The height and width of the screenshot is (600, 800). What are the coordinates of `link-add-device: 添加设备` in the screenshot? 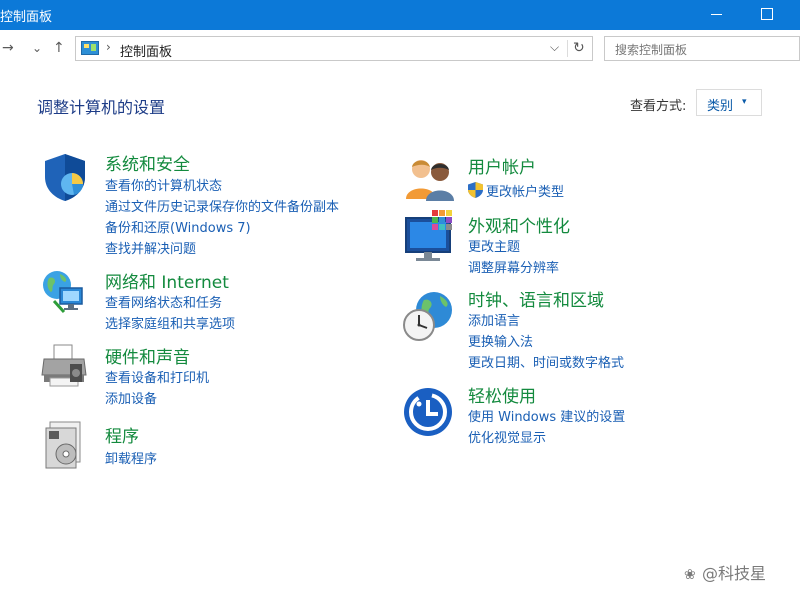 It's located at (131, 397).